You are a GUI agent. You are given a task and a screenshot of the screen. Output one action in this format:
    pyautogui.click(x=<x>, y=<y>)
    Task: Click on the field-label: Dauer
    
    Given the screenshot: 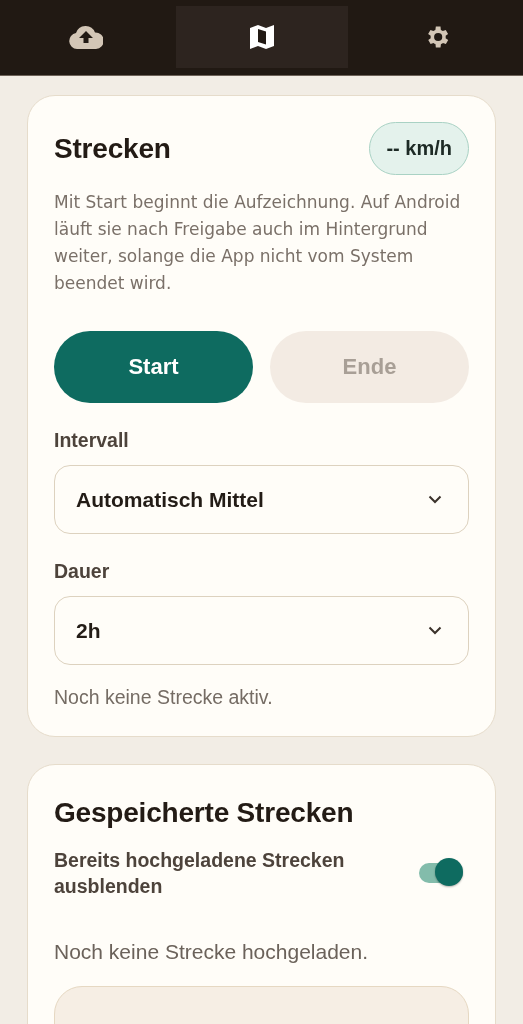 What is the action you would take?
    pyautogui.click(x=82, y=571)
    